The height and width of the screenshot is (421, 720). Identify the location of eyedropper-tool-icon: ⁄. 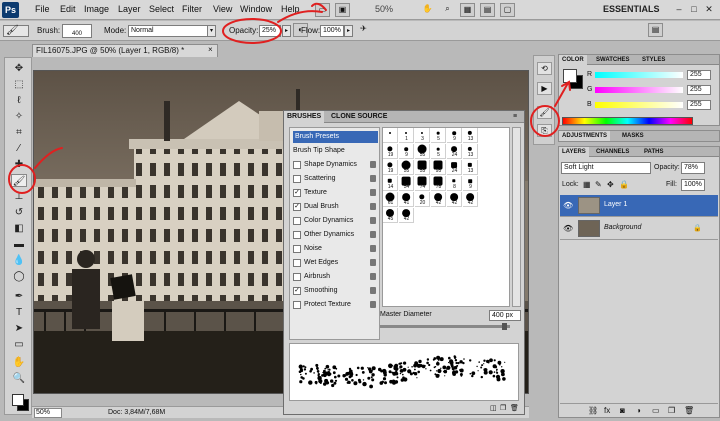
(19, 148).